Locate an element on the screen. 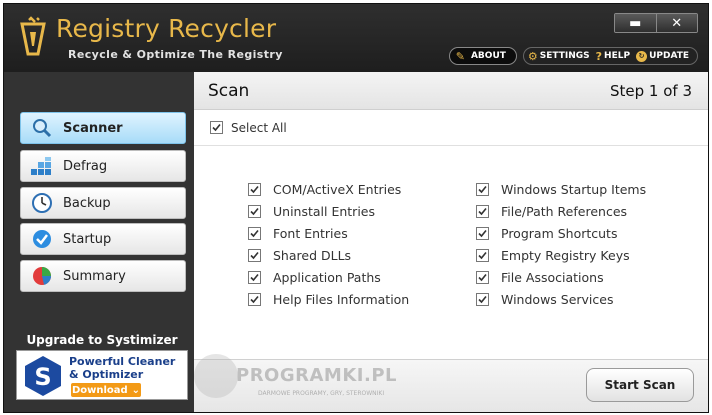 Image resolution: width=712 pixels, height=415 pixels. scan-option: Empty Registry Keys is located at coordinates (561, 255).